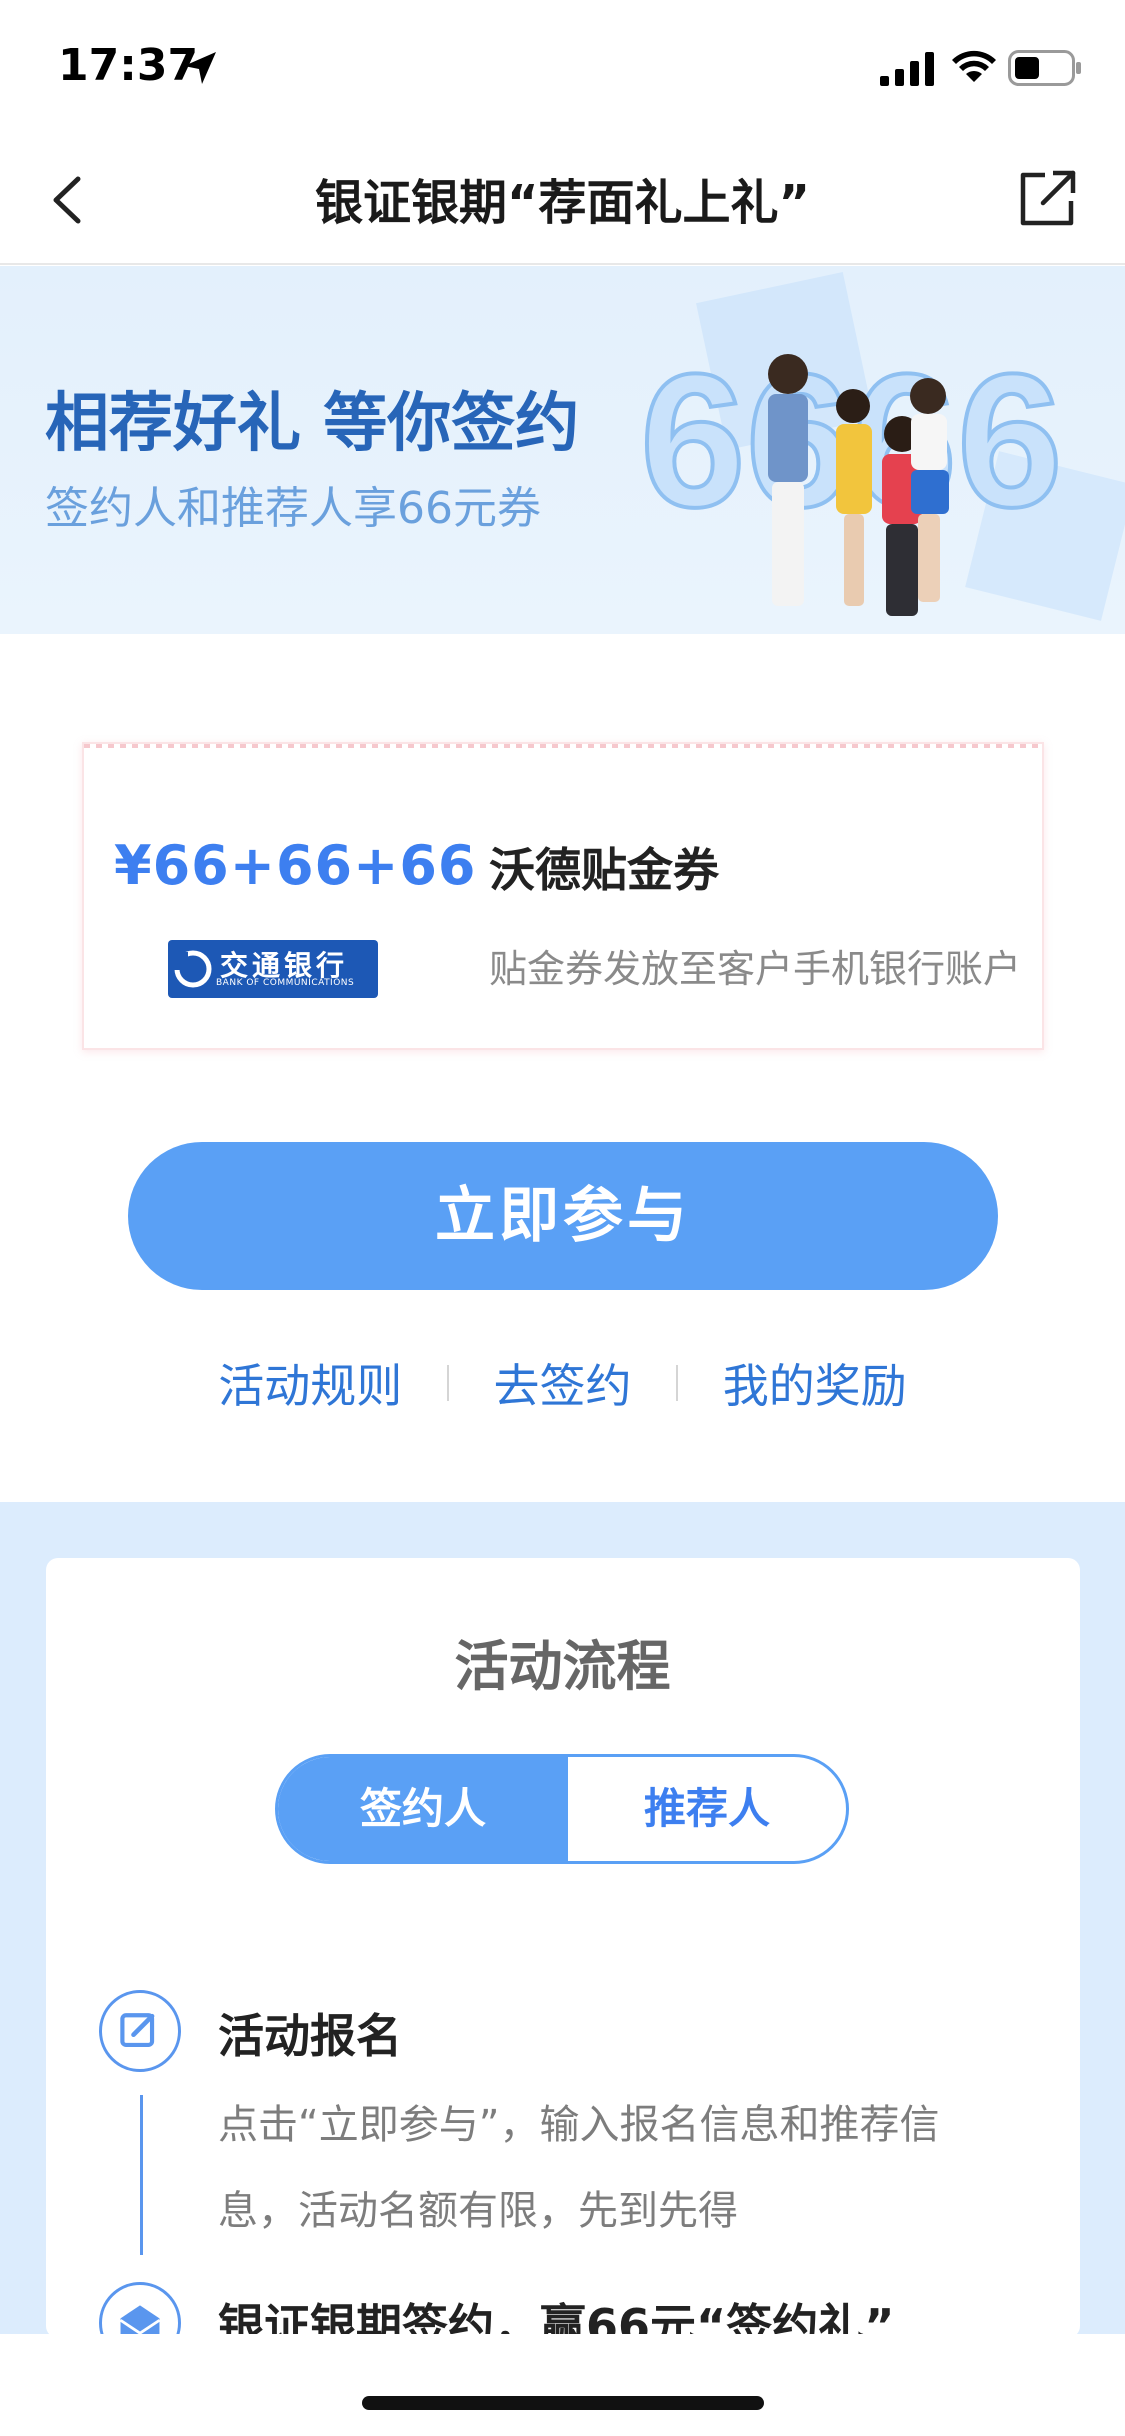 This screenshot has width=1125, height=2436. Describe the element at coordinates (563, 2403) in the screenshot. I see `home-indicator` at that location.